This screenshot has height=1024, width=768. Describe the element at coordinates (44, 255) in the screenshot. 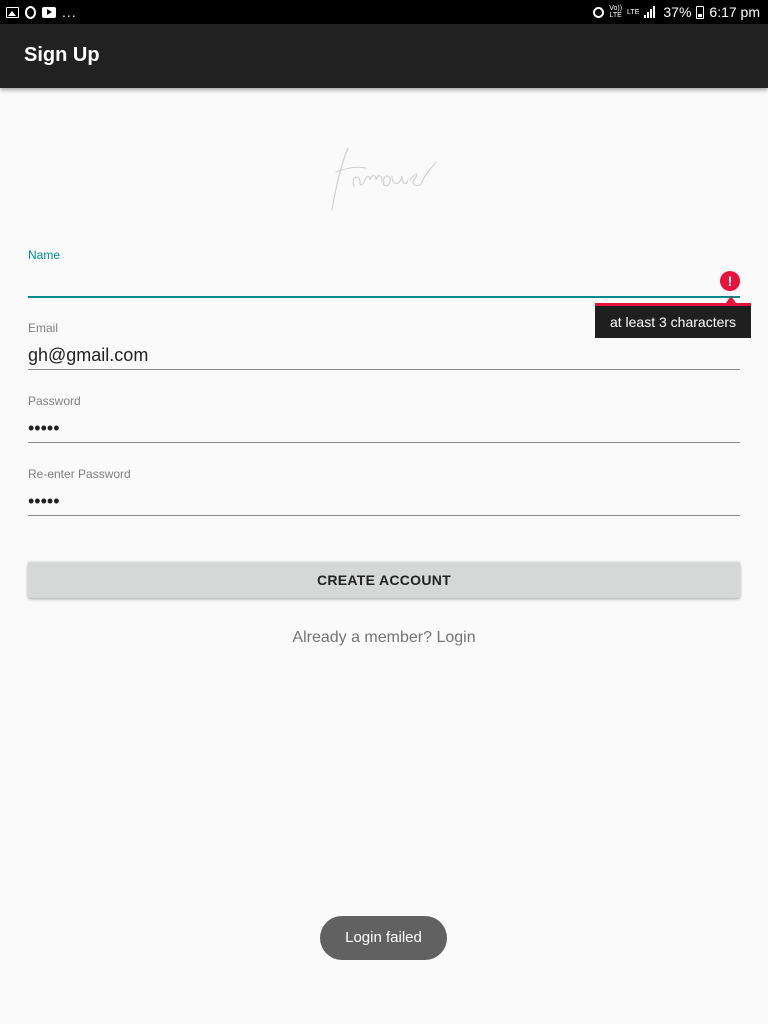

I see `name-label: Name` at that location.